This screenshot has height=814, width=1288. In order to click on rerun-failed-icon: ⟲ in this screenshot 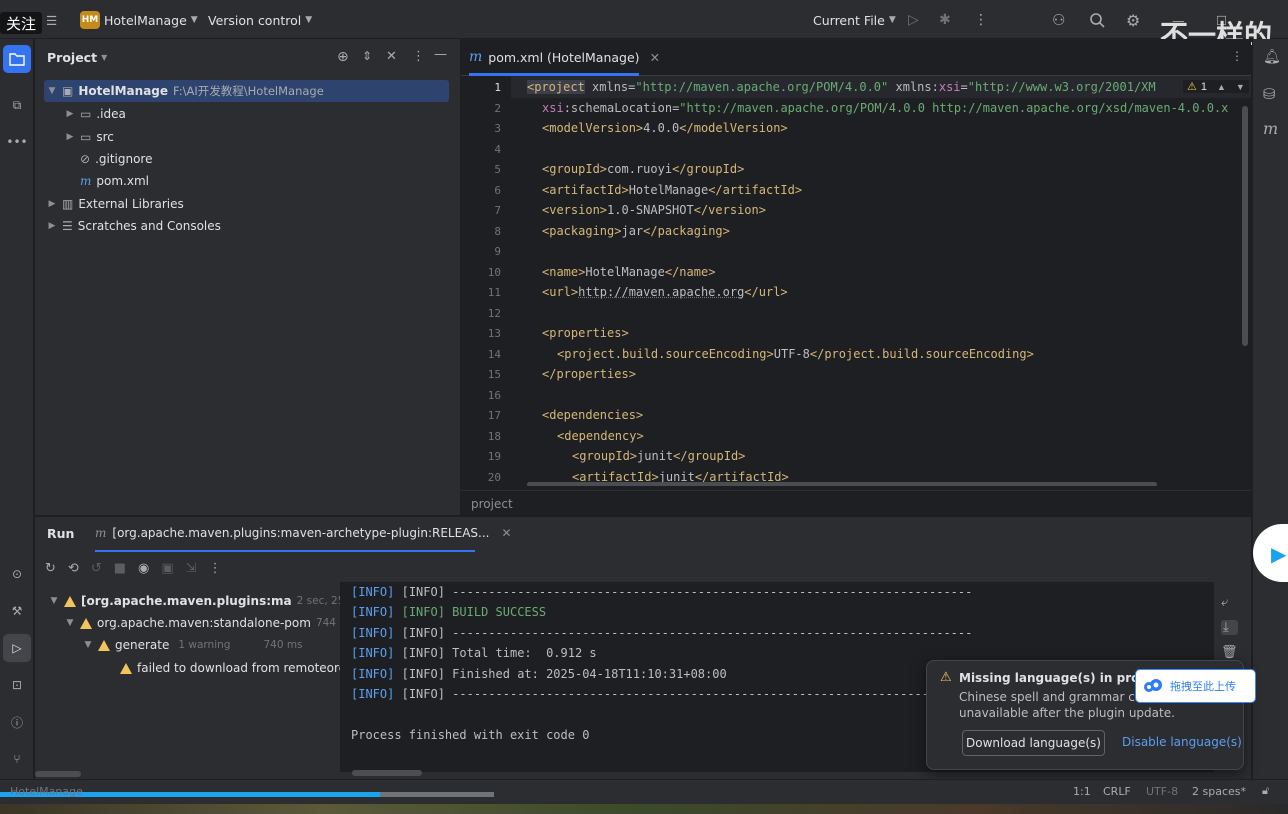, I will do `click(73, 568)`.